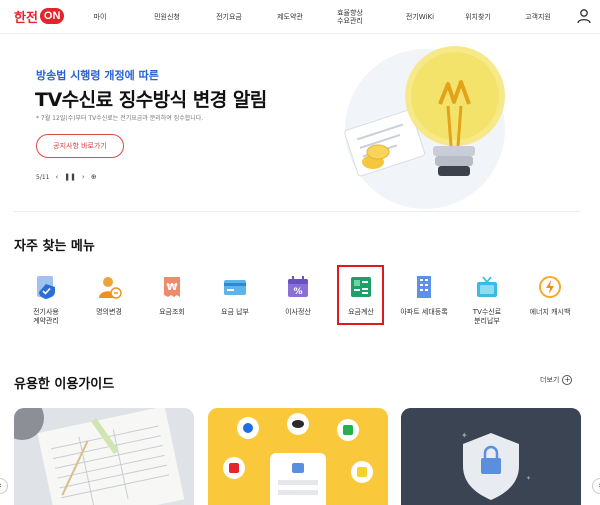  I want to click on nav-support: 고객지원, so click(538, 17).